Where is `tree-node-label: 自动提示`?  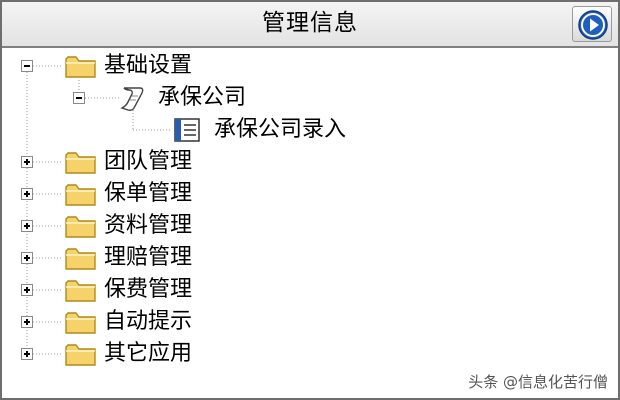
tree-node-label: 自动提示 is located at coordinates (148, 321).